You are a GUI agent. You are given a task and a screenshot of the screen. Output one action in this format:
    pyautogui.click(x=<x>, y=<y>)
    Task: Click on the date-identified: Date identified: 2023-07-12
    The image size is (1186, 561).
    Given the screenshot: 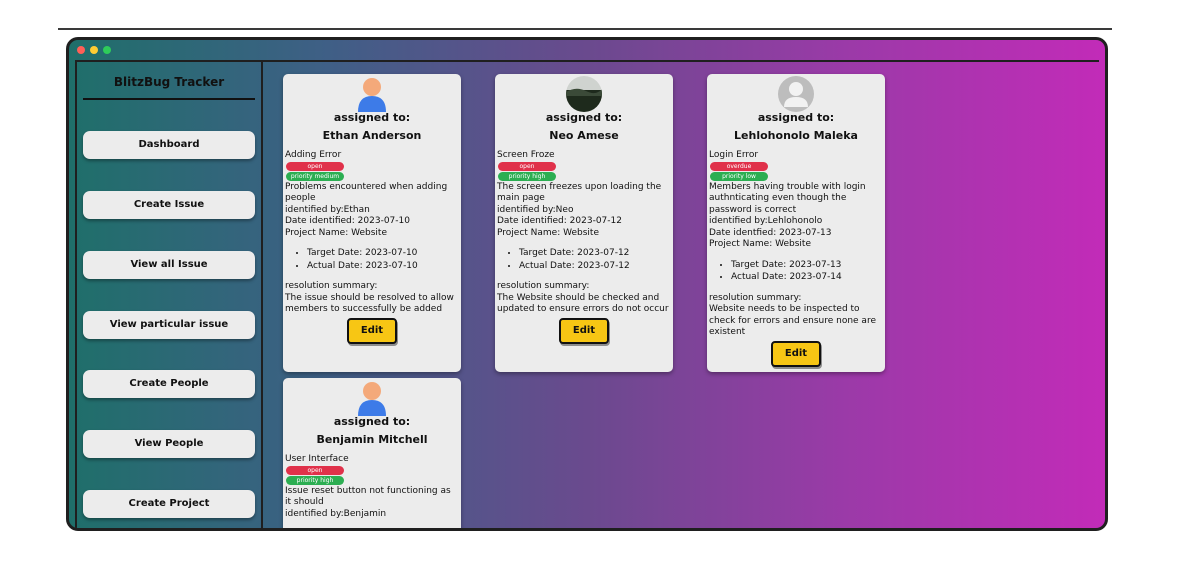 What is the action you would take?
    pyautogui.click(x=559, y=221)
    